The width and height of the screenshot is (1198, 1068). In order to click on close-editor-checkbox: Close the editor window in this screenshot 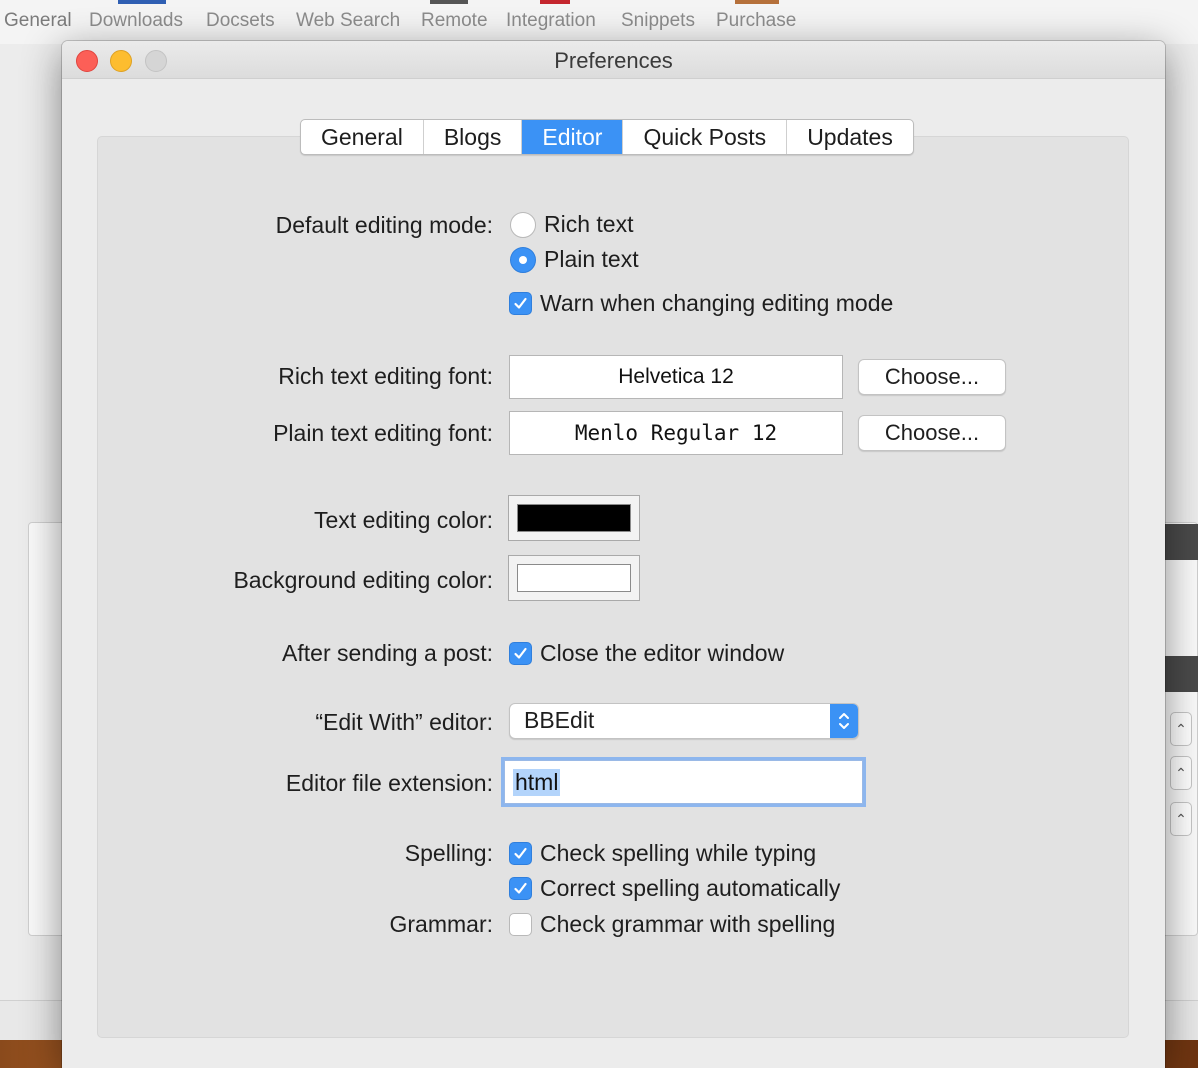, I will do `click(646, 653)`.